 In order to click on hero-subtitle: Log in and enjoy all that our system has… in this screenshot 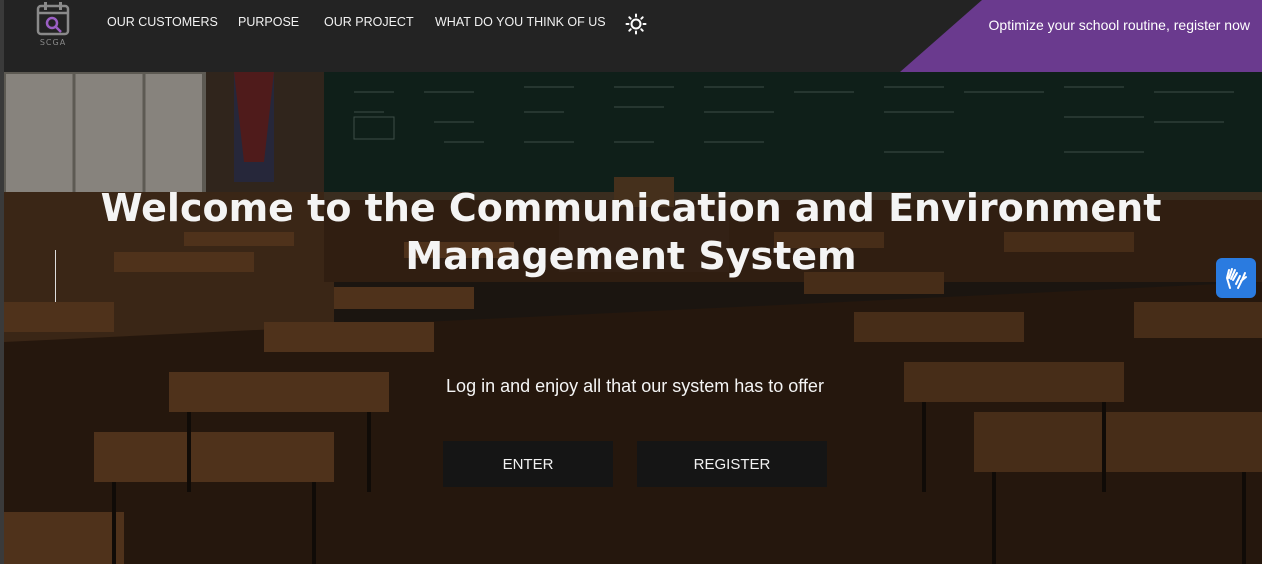, I will do `click(635, 386)`.